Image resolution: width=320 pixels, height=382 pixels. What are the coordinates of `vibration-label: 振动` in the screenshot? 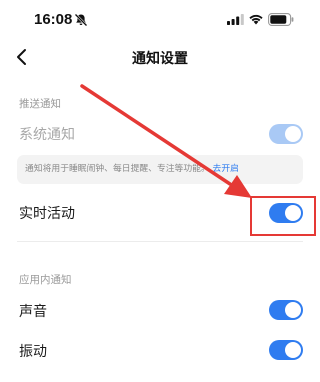 It's located at (33, 352).